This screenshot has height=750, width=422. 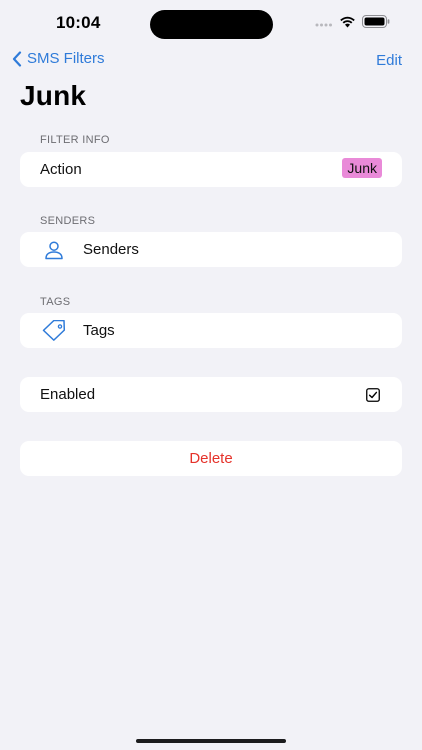 I want to click on back-button-label: SMS Filters, so click(x=66, y=58).